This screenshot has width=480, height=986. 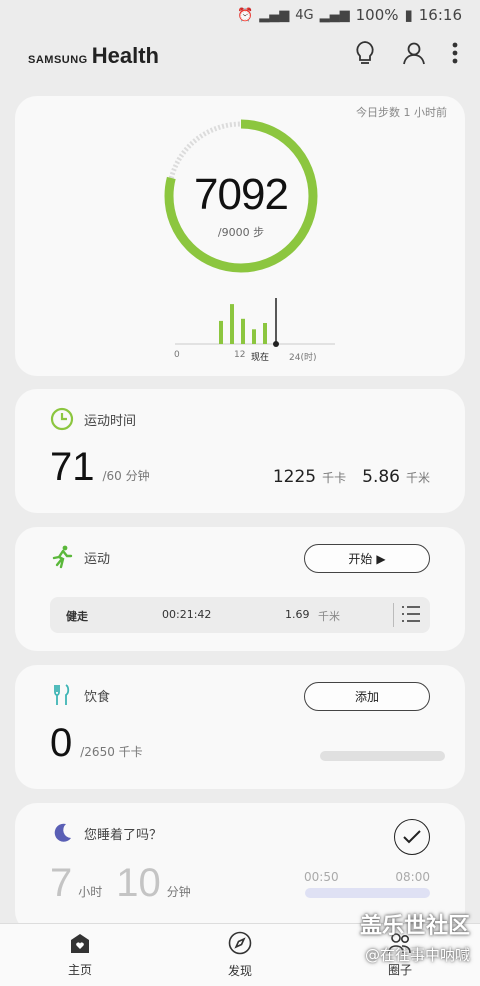 What do you see at coordinates (111, 752) in the screenshot?
I see `food-goal: /2650 千卡` at bounding box center [111, 752].